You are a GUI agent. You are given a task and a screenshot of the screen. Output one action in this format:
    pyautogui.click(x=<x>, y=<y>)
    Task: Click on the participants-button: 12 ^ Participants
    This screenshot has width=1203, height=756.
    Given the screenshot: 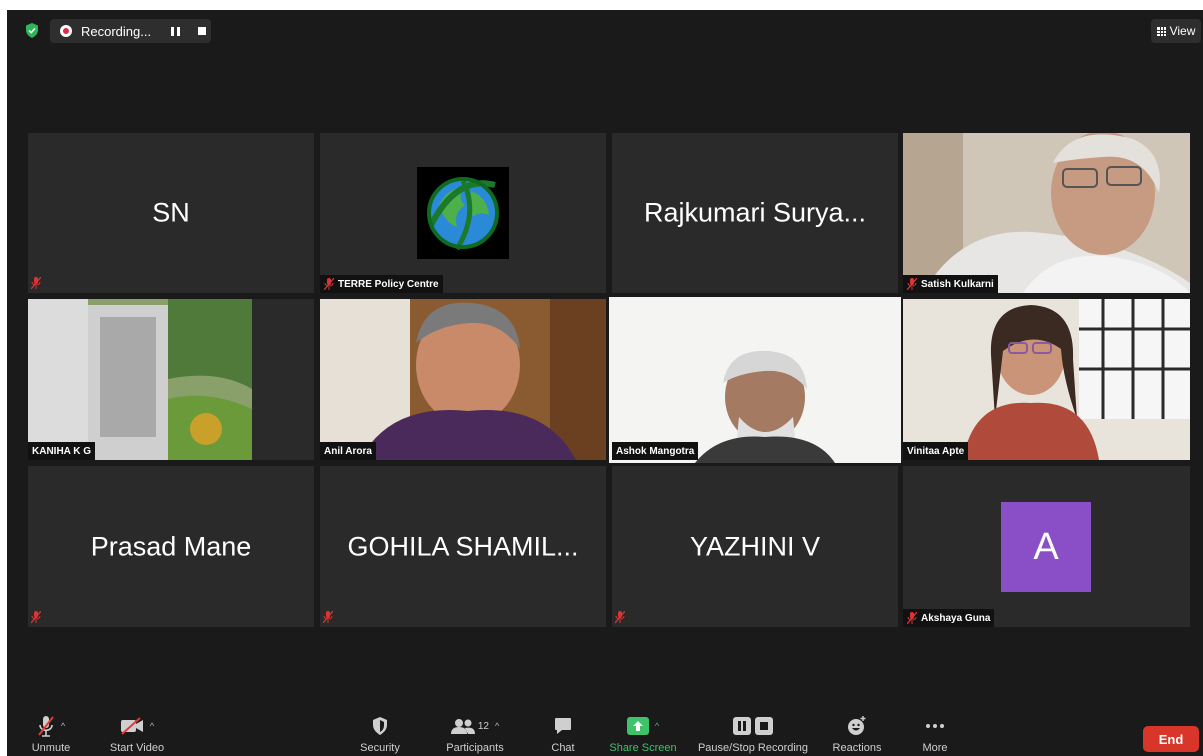 What is the action you would take?
    pyautogui.click(x=475, y=734)
    